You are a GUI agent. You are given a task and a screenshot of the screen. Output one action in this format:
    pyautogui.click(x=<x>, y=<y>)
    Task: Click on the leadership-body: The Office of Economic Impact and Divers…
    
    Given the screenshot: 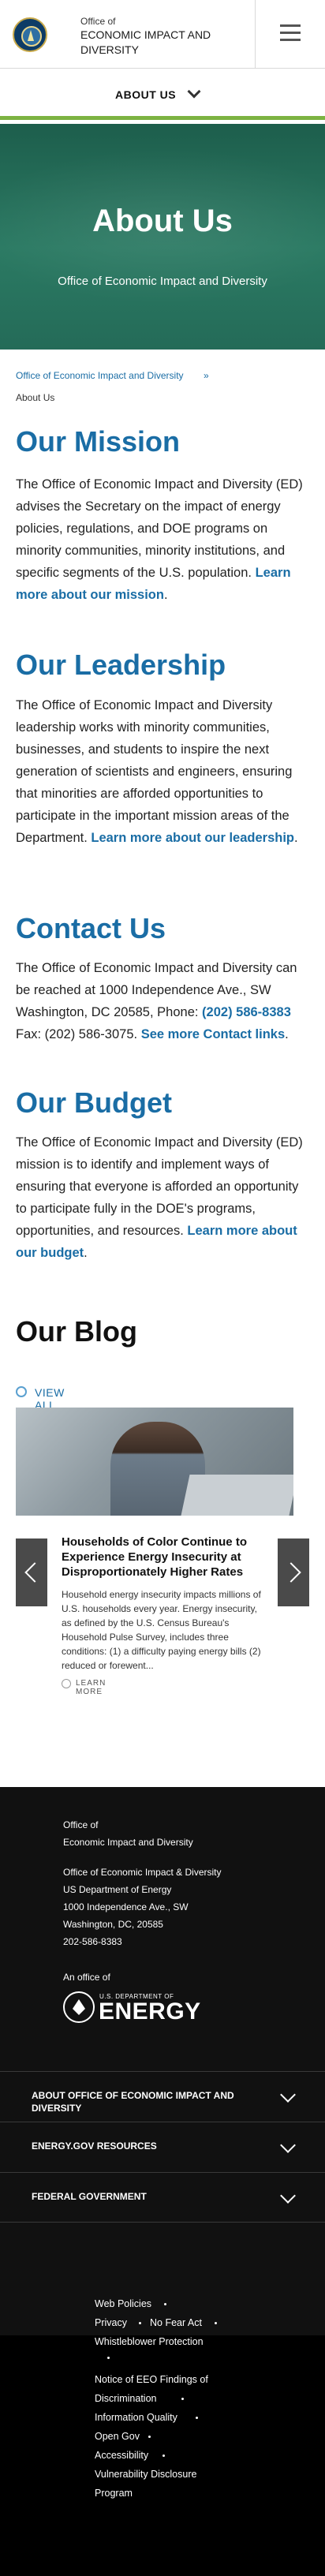 What is the action you would take?
    pyautogui.click(x=154, y=771)
    